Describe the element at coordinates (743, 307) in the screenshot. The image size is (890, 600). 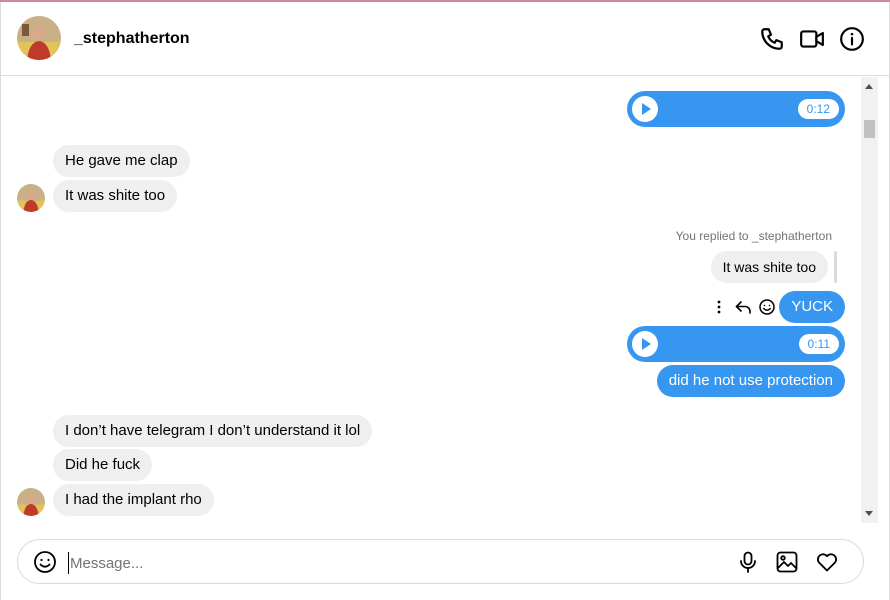
I see `reply-icon` at that location.